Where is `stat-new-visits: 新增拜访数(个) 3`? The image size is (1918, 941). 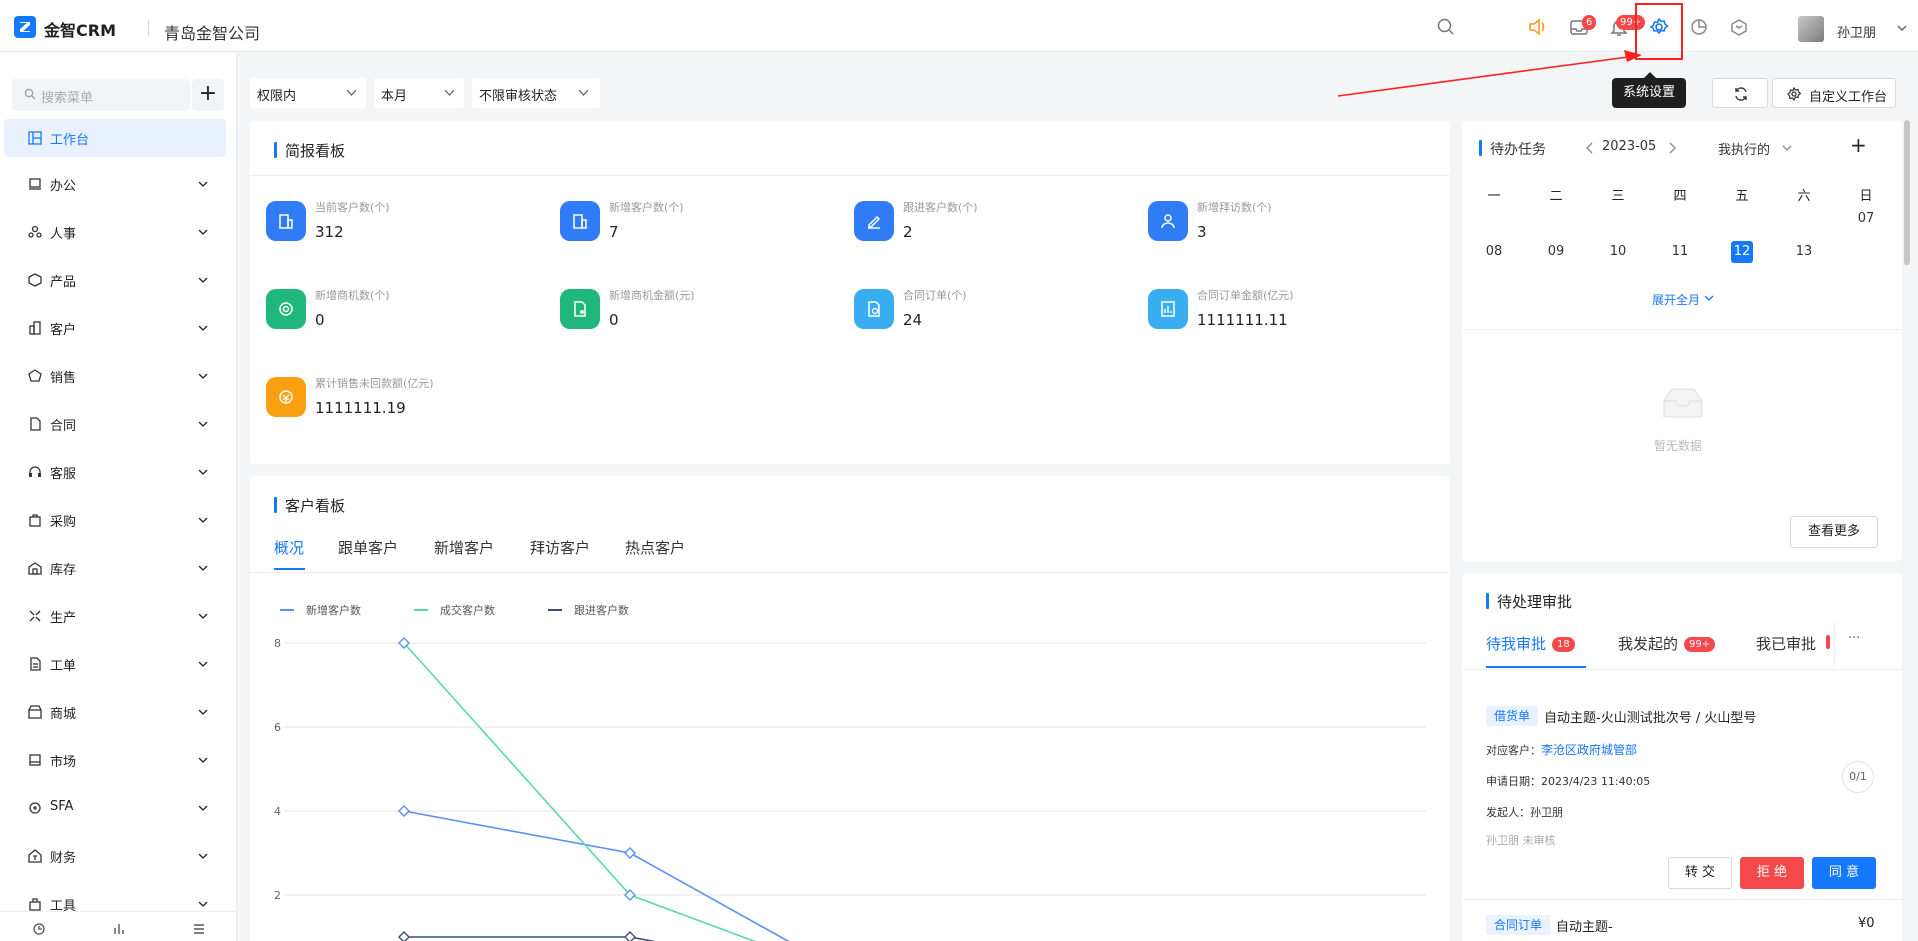
stat-new-visits: 新增拜访数(个) 3 is located at coordinates (1278, 221).